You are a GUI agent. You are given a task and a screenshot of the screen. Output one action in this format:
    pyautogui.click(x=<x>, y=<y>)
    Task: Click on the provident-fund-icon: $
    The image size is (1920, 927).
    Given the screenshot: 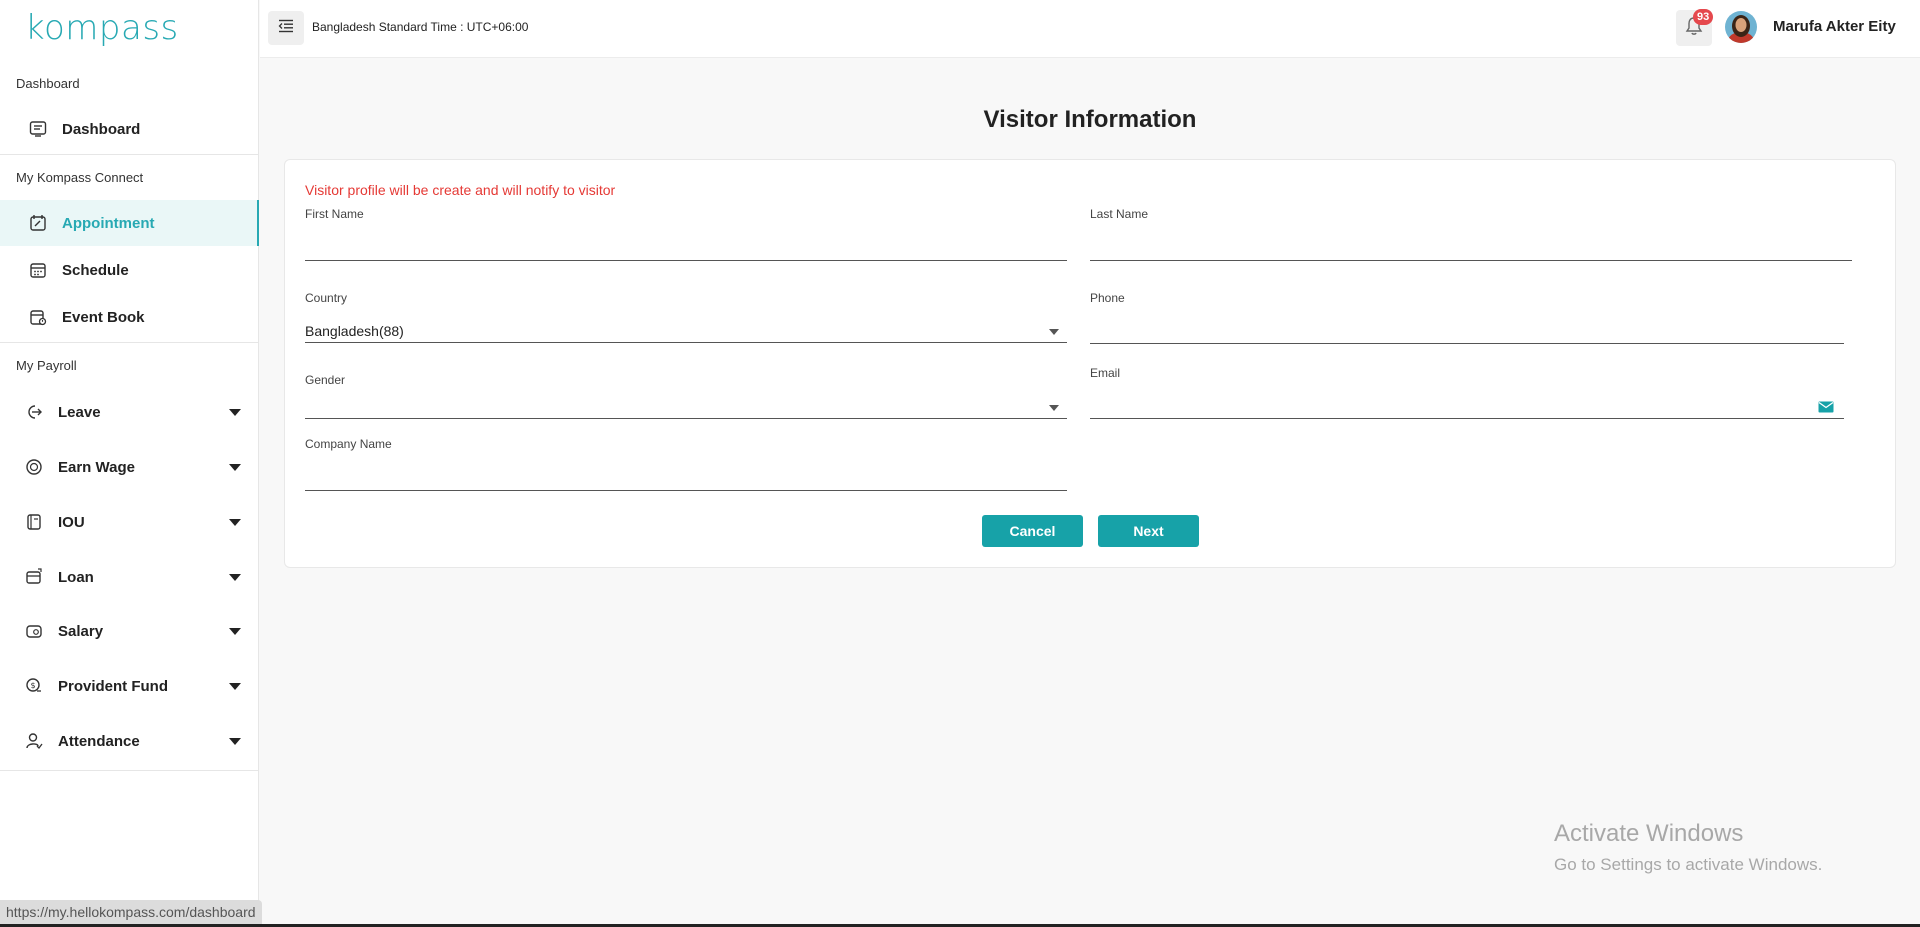 What is the action you would take?
    pyautogui.click(x=34, y=686)
    